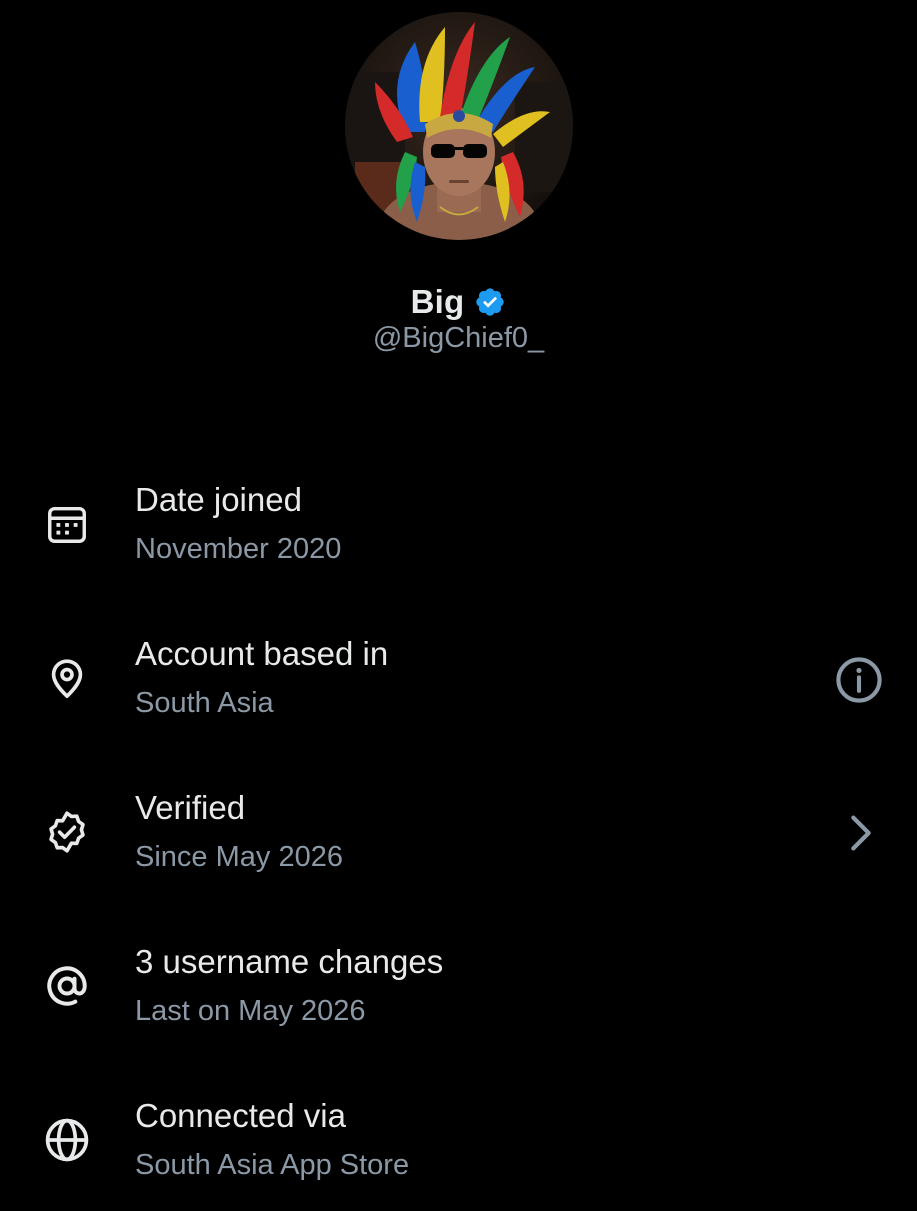  What do you see at coordinates (67, 832) in the screenshot?
I see `verified-badge-outline-icon` at bounding box center [67, 832].